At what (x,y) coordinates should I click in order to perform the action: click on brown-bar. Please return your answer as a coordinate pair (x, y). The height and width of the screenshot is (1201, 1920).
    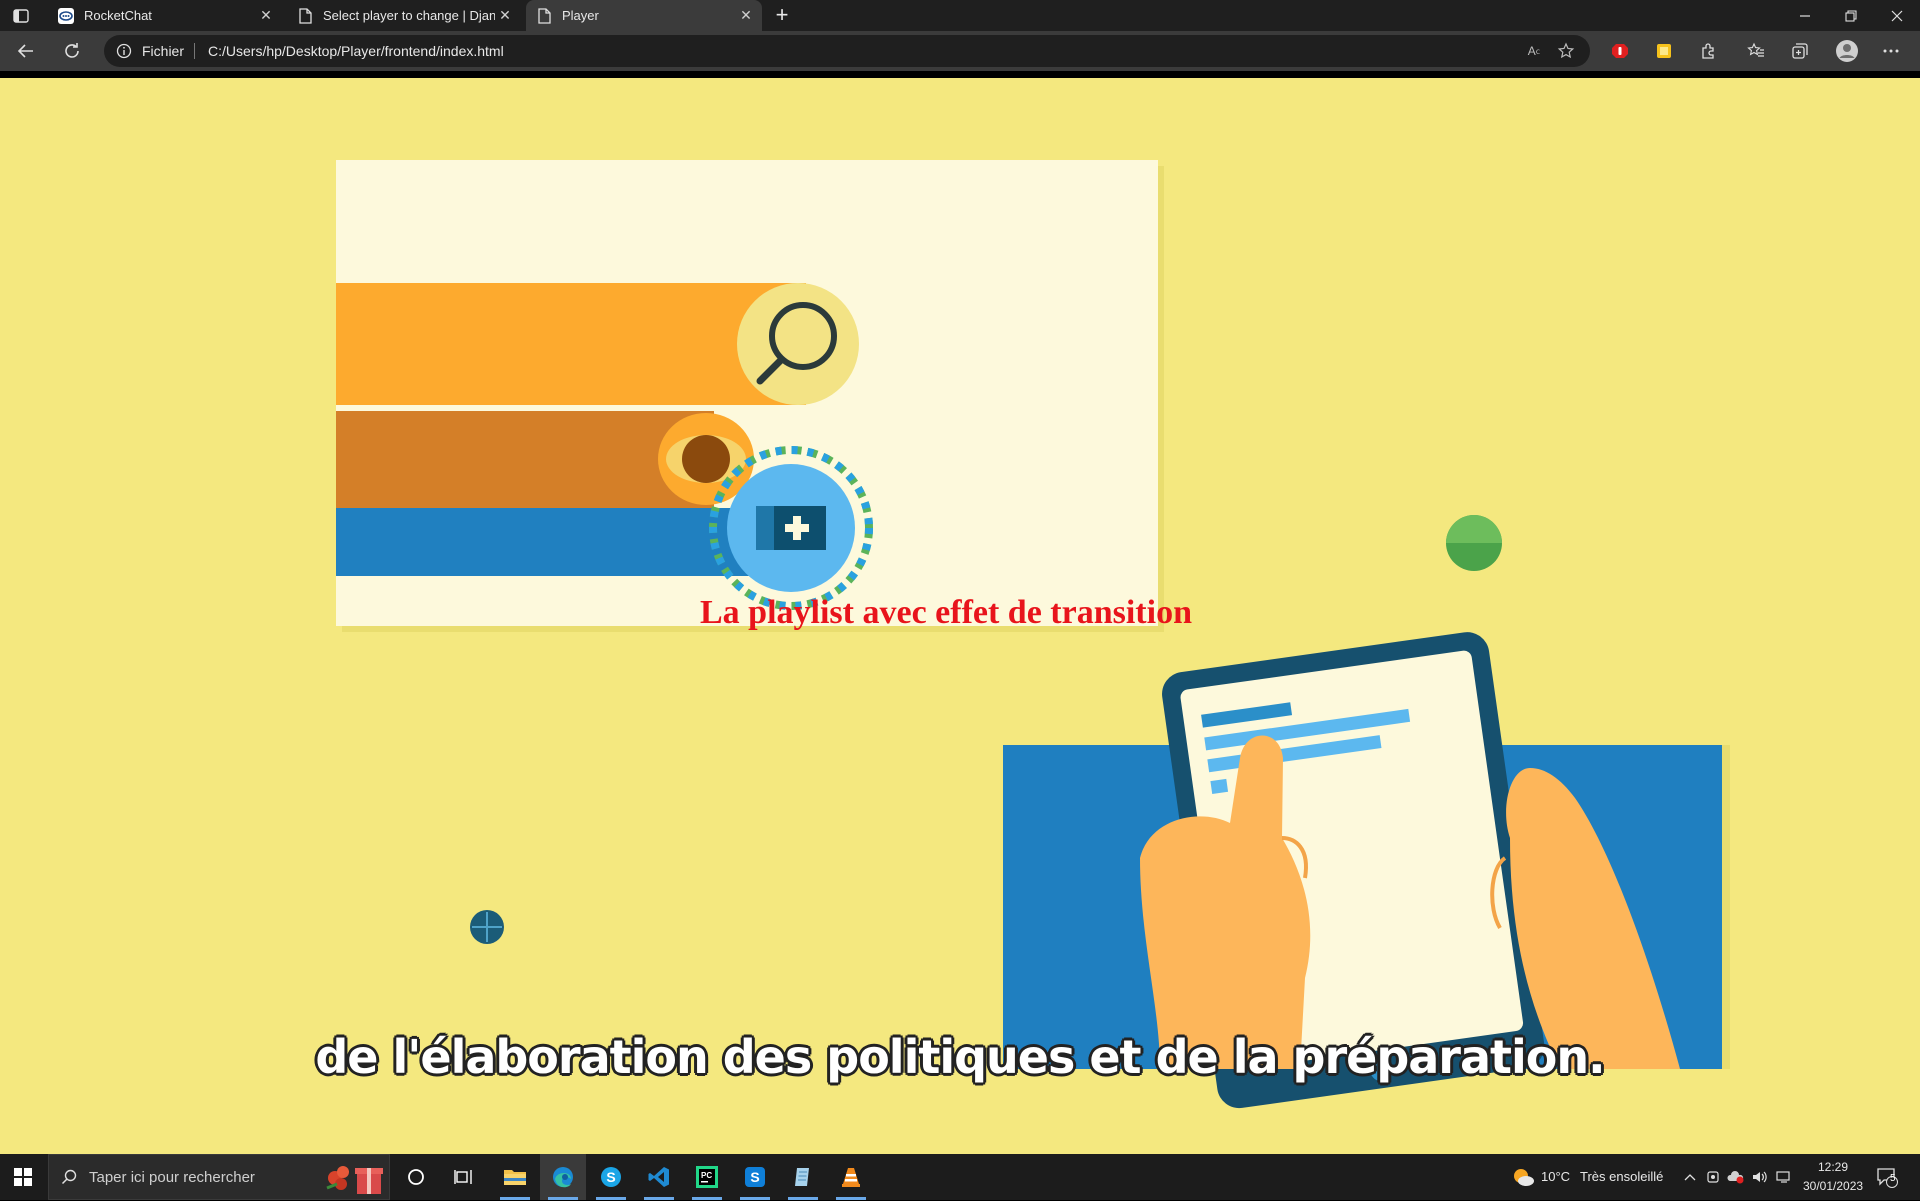
    Looking at the image, I should click on (525, 459).